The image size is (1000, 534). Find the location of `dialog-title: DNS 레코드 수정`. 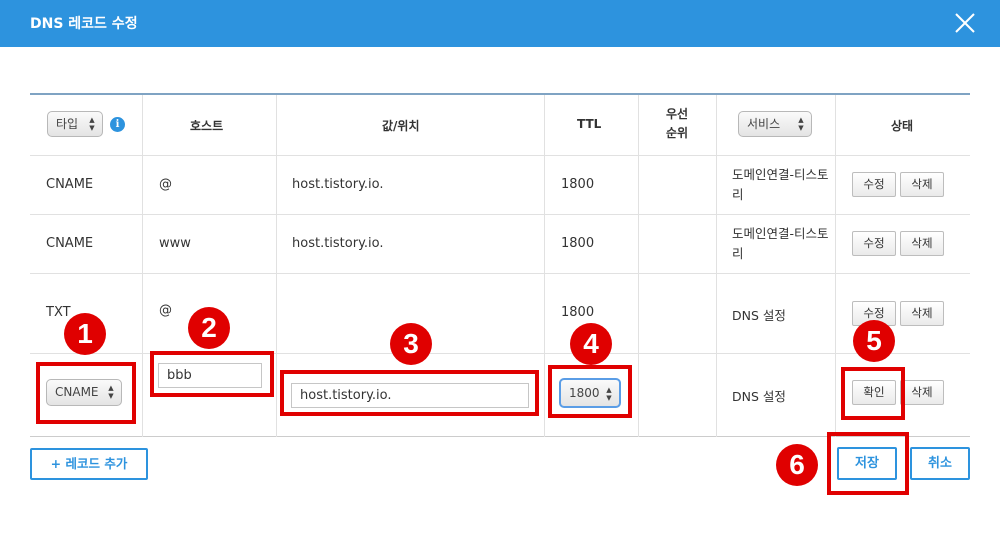

dialog-title: DNS 레코드 수정 is located at coordinates (84, 24).